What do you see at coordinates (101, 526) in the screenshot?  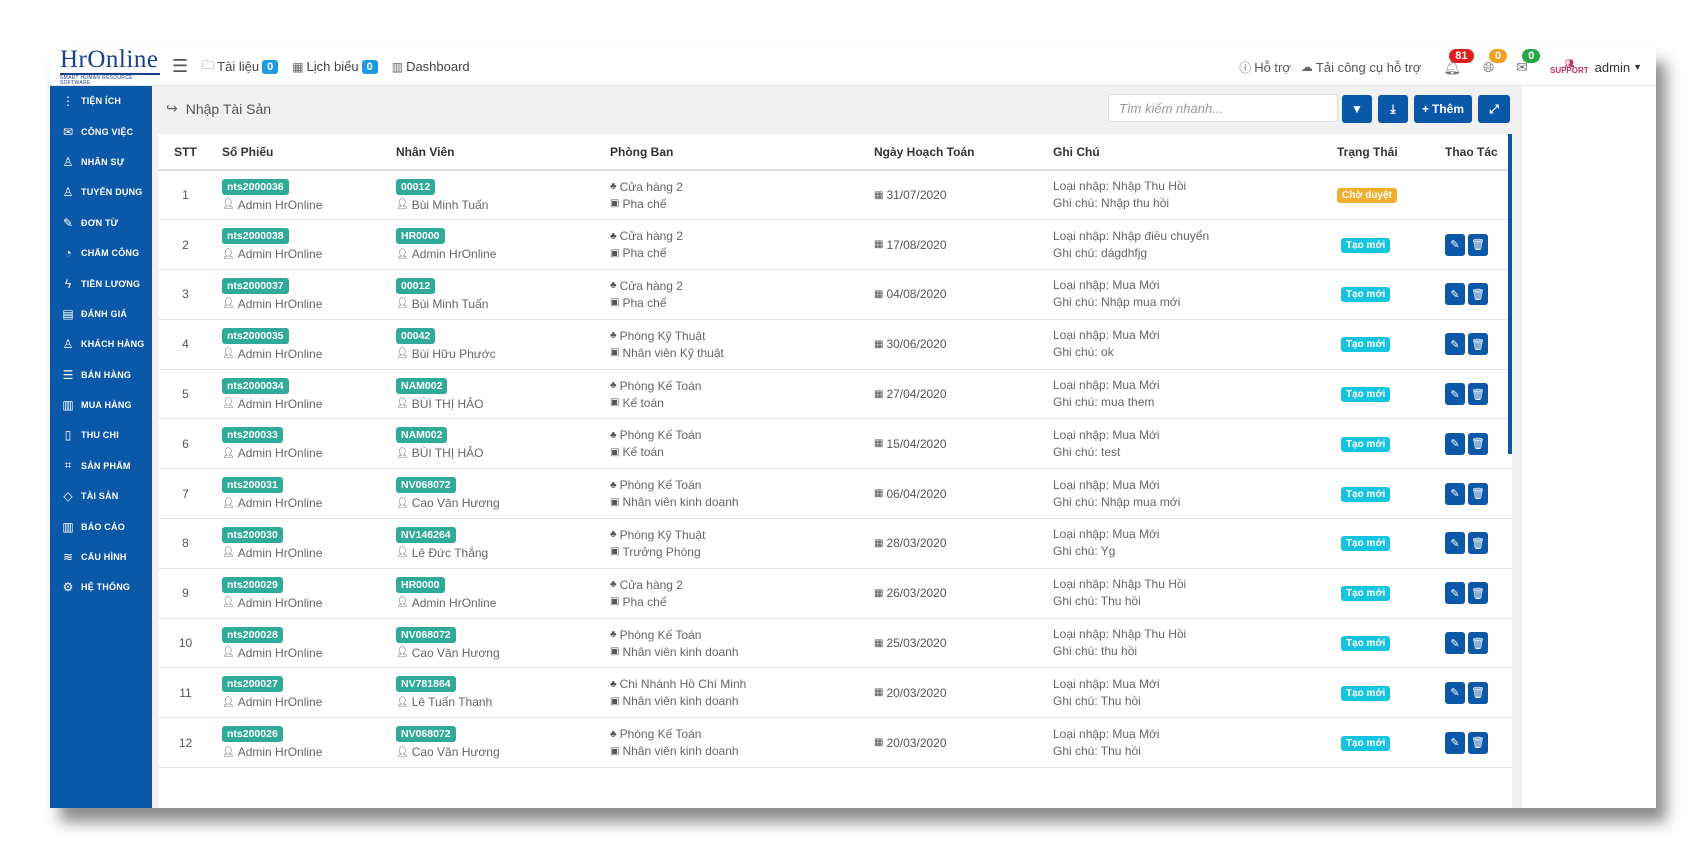 I see `sidebar-item-bao-cao: ▥ BÁO CÁO` at bounding box center [101, 526].